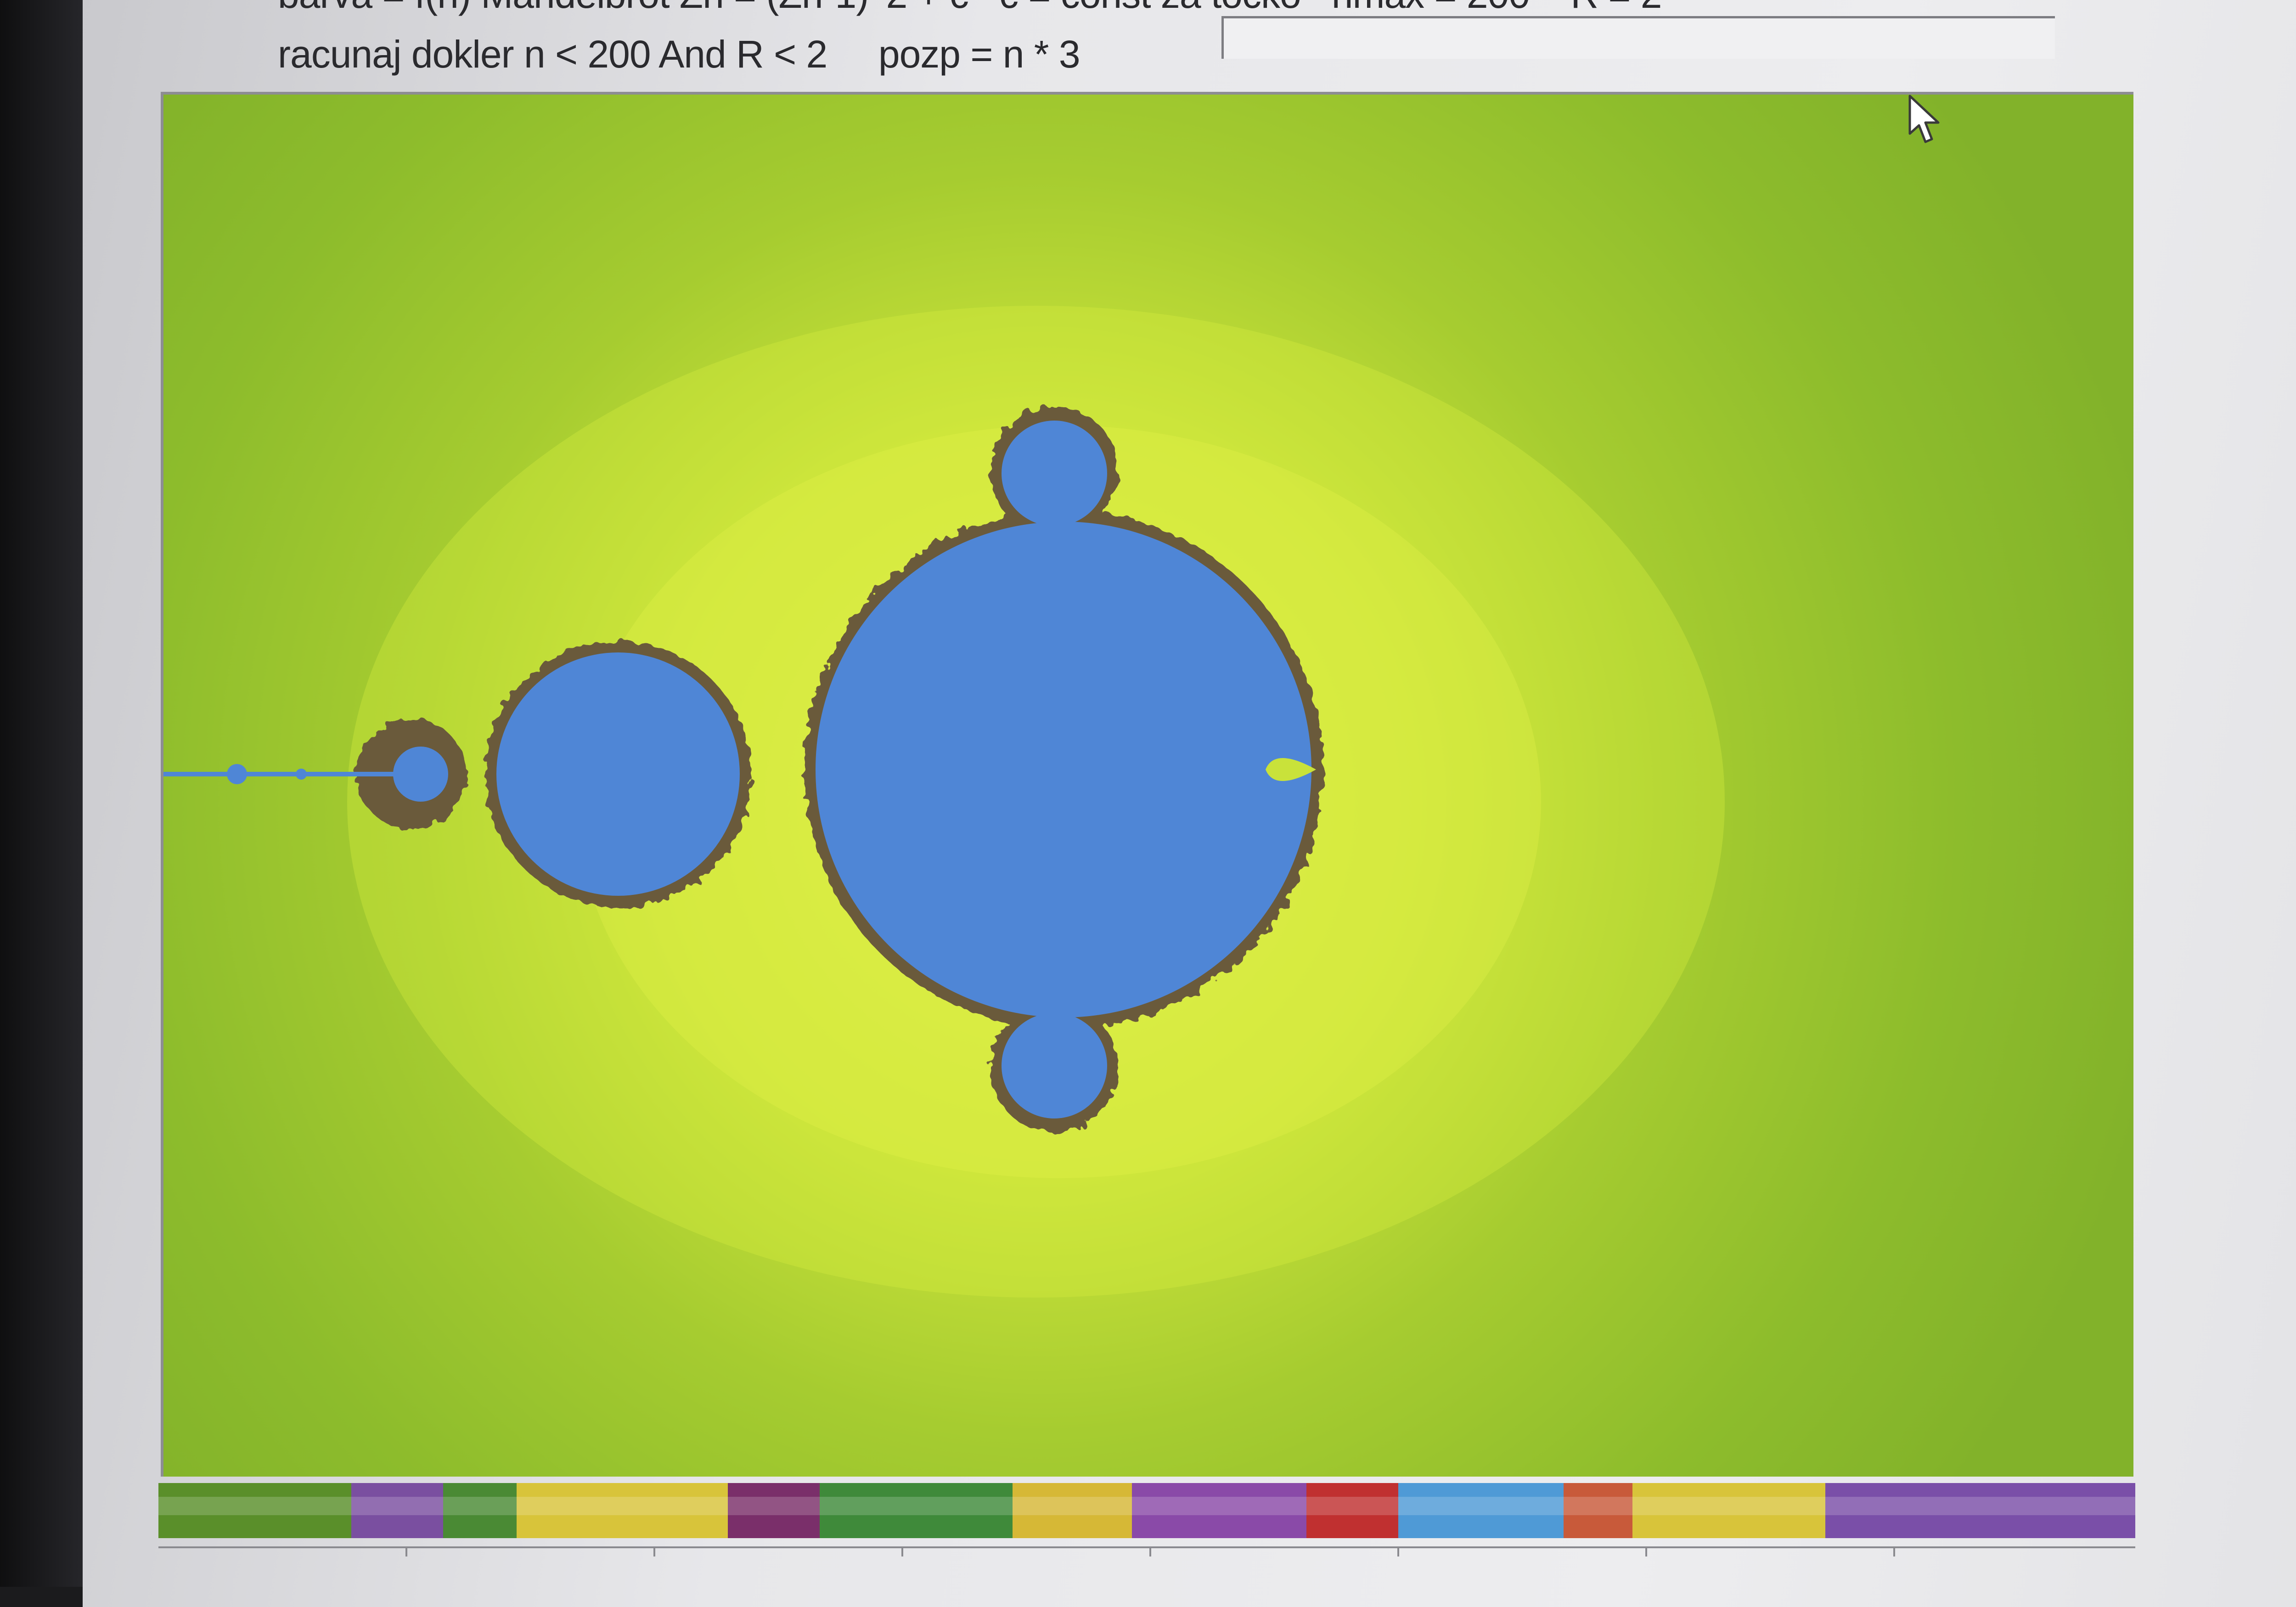 This screenshot has height=1607, width=2296. I want to click on corner-value-label: 12, so click(2016, 2).